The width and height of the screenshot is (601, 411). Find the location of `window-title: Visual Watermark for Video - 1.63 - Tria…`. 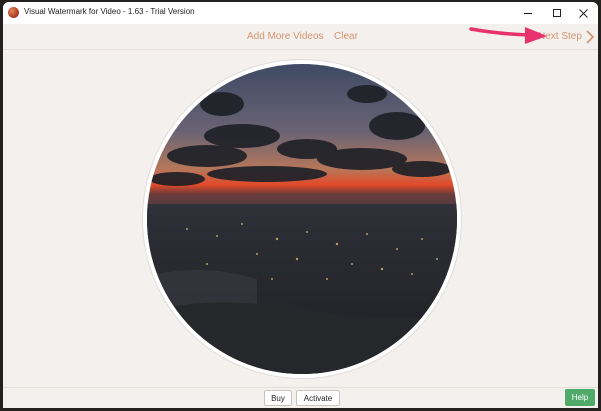

window-title: Visual Watermark for Video - 1.63 - Tria… is located at coordinates (109, 11).